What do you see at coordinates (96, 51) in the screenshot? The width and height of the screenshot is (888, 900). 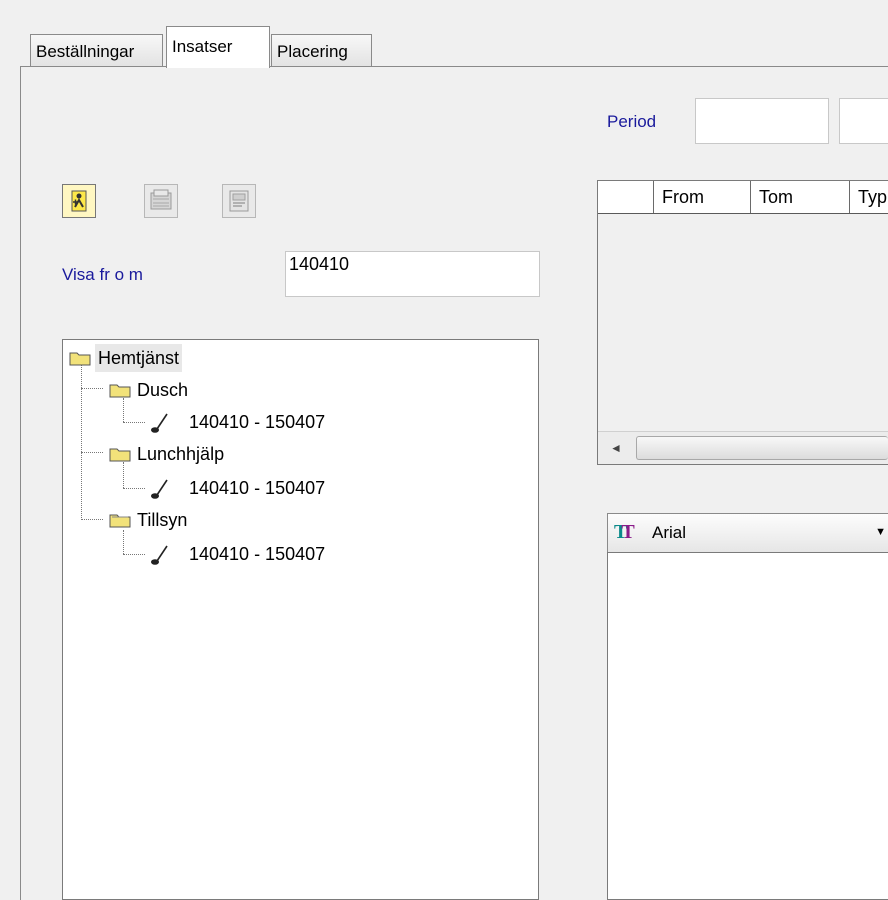 I see `tab-bestallningar: Beställningar` at bounding box center [96, 51].